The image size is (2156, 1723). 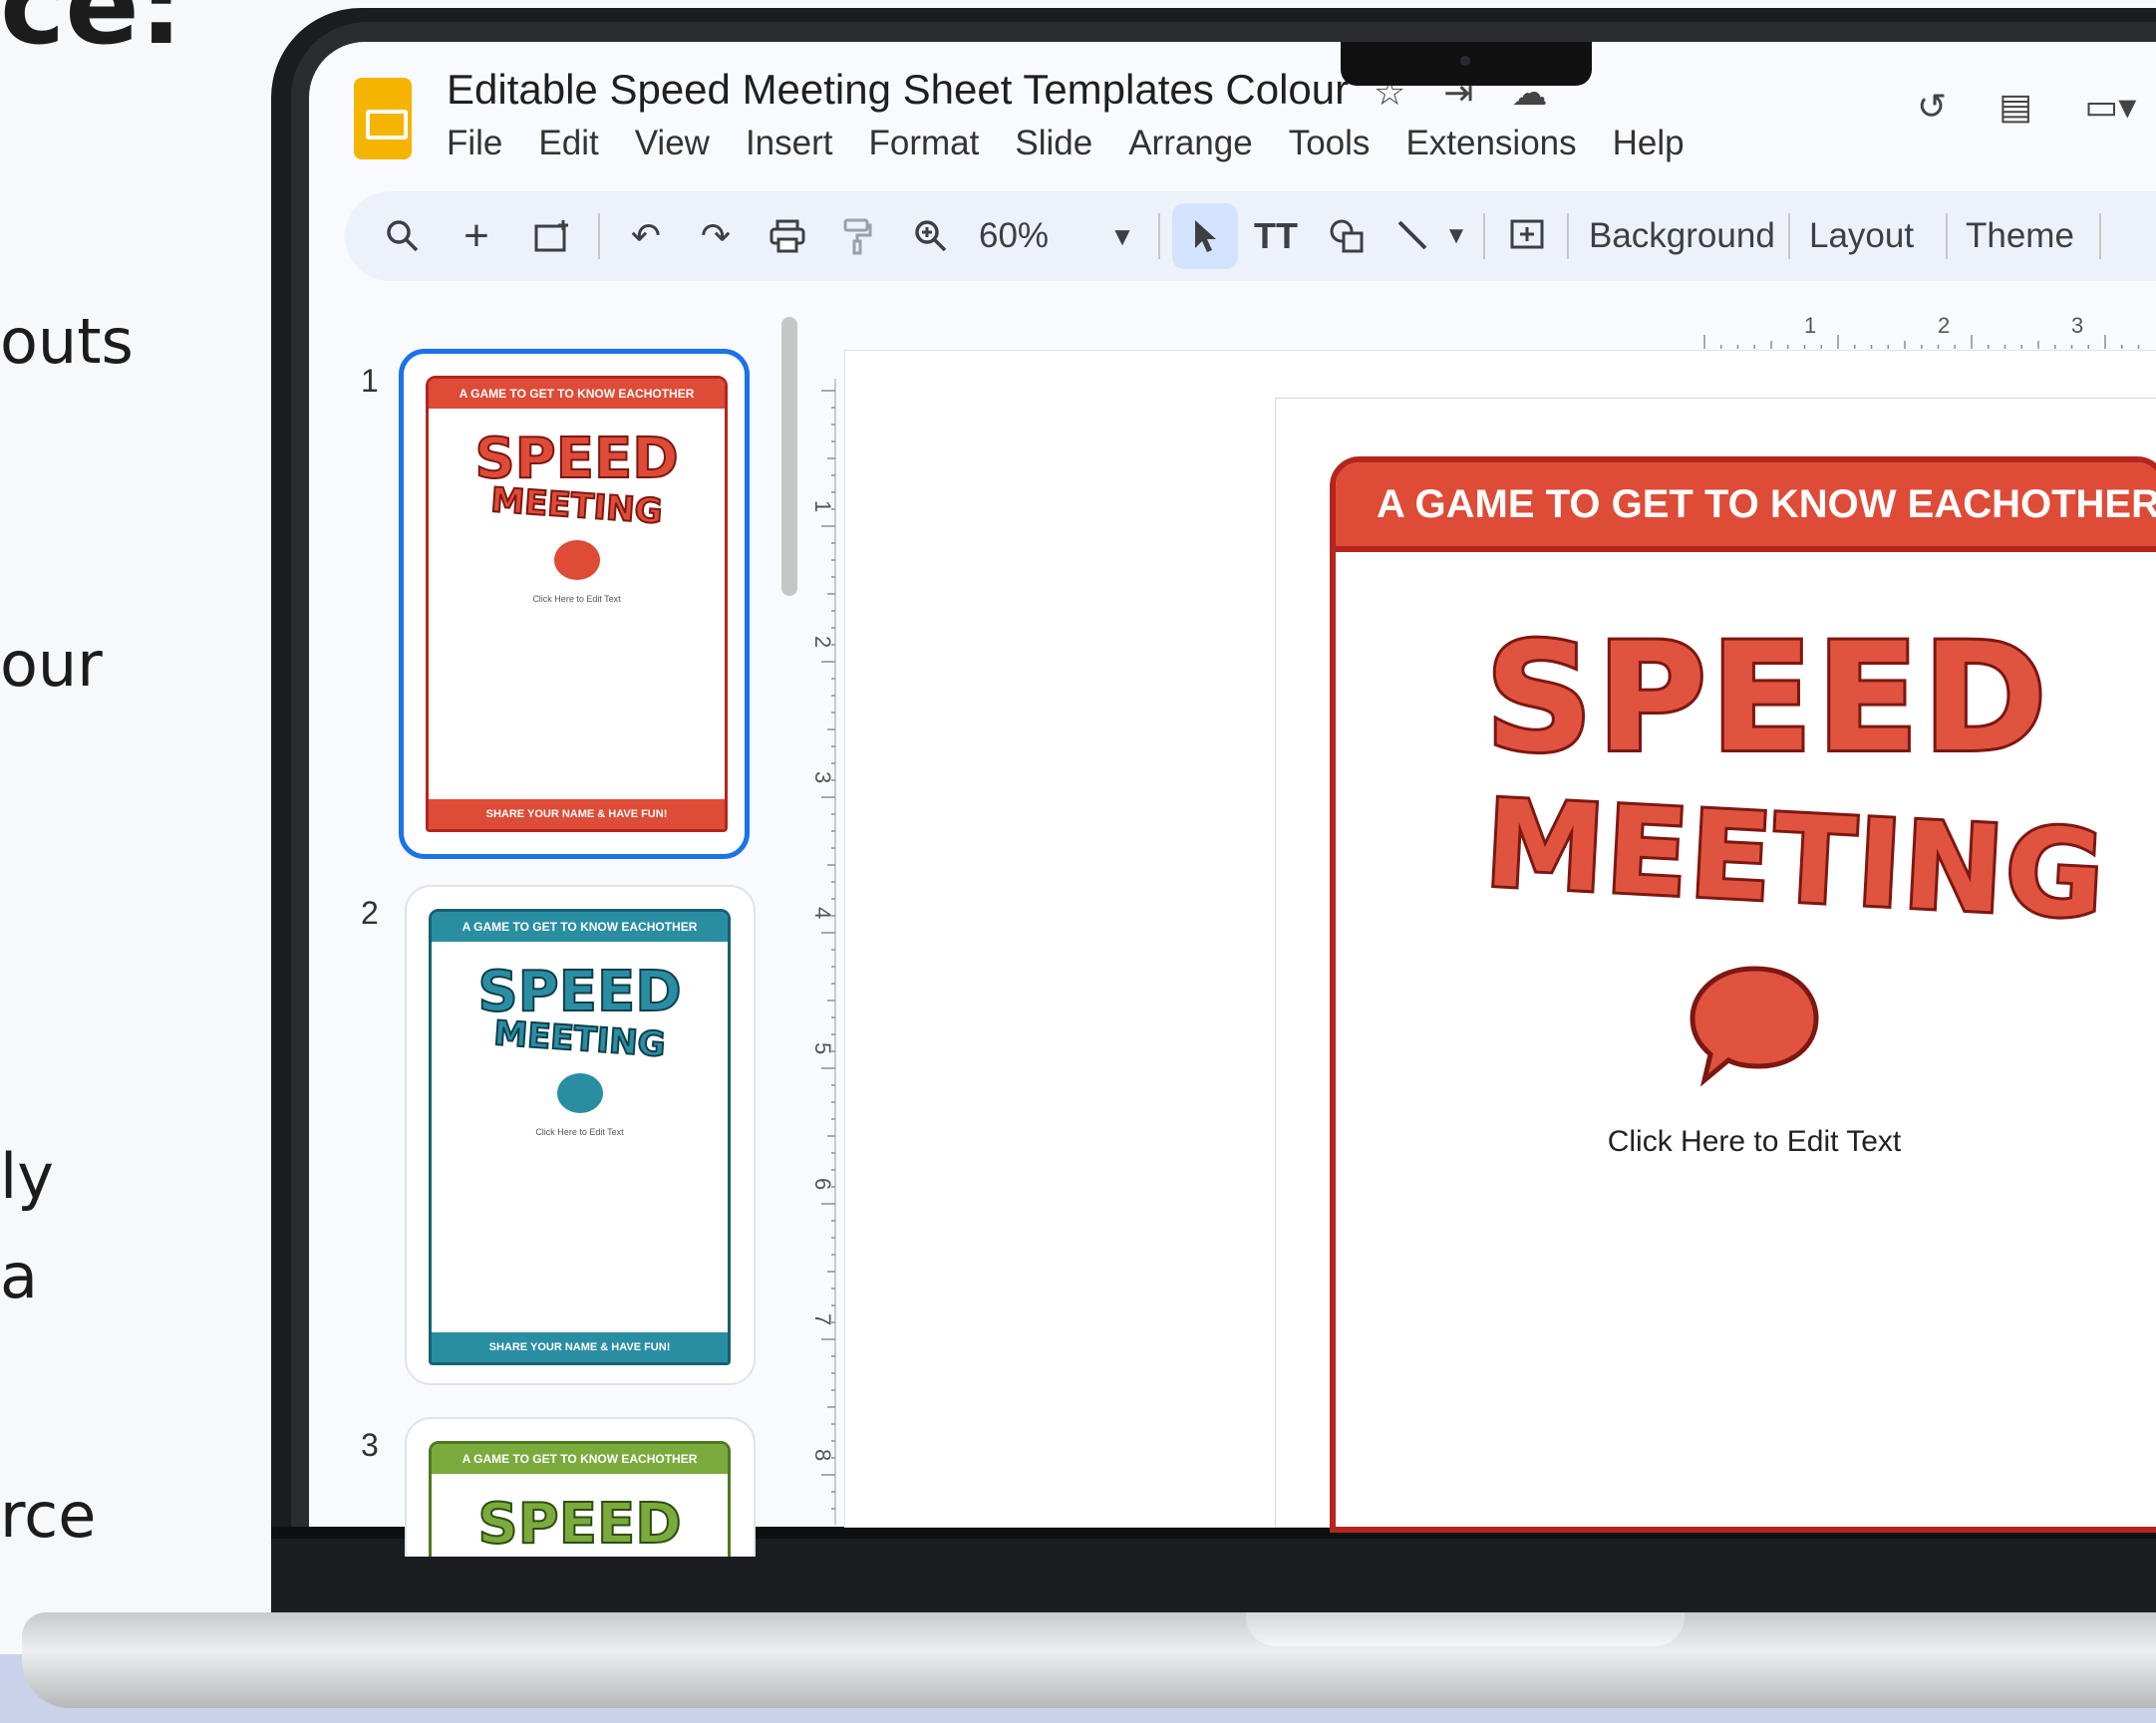 I want to click on new-slide-plus-icon: +, so click(x=477, y=236).